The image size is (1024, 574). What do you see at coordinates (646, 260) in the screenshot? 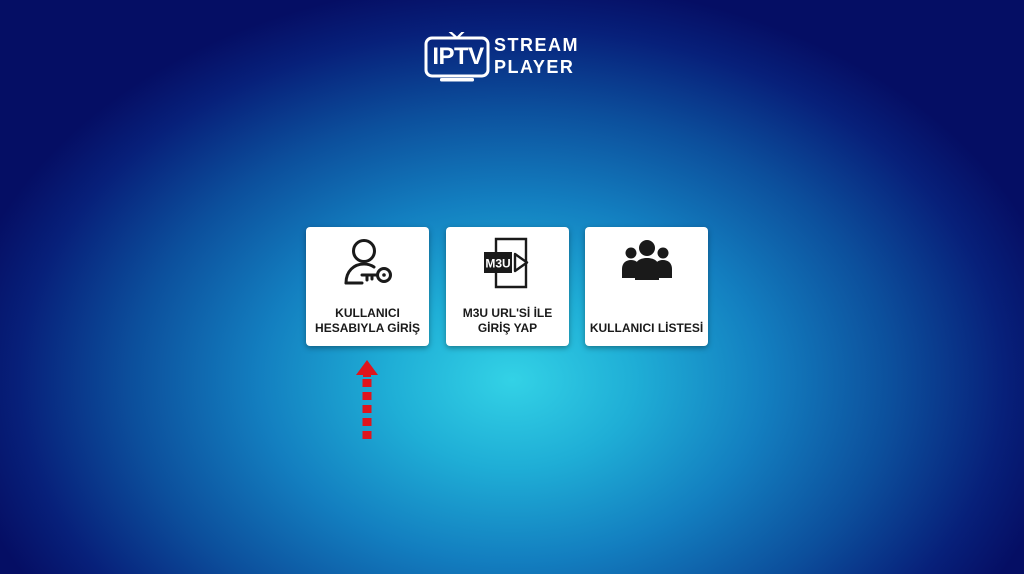
I see `users-group-icon` at bounding box center [646, 260].